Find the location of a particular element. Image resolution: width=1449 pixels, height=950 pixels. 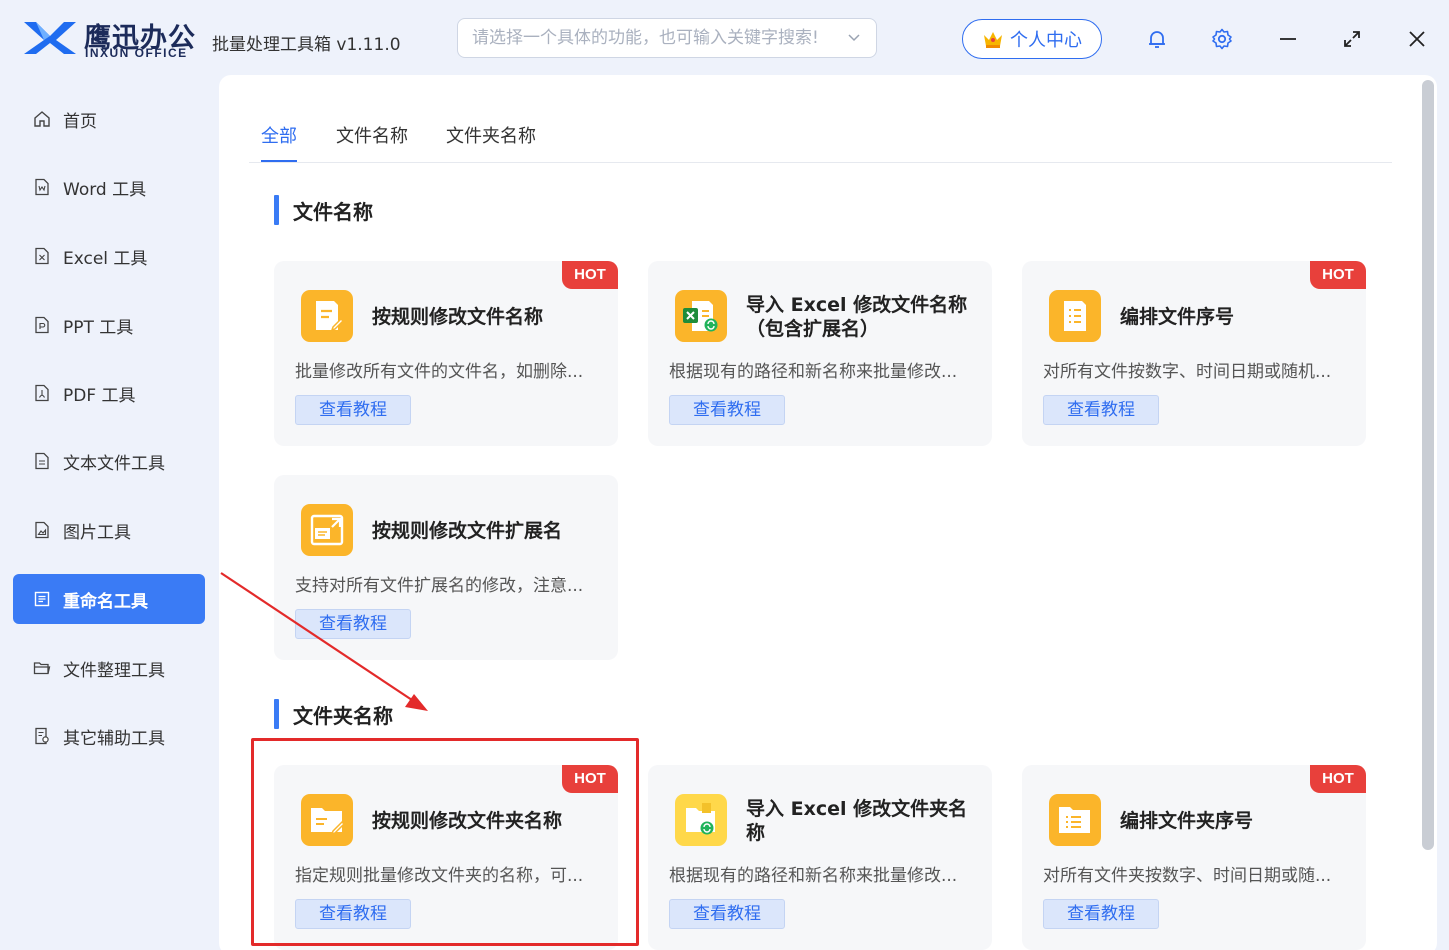

tools-icon is located at coordinates (42, 736).